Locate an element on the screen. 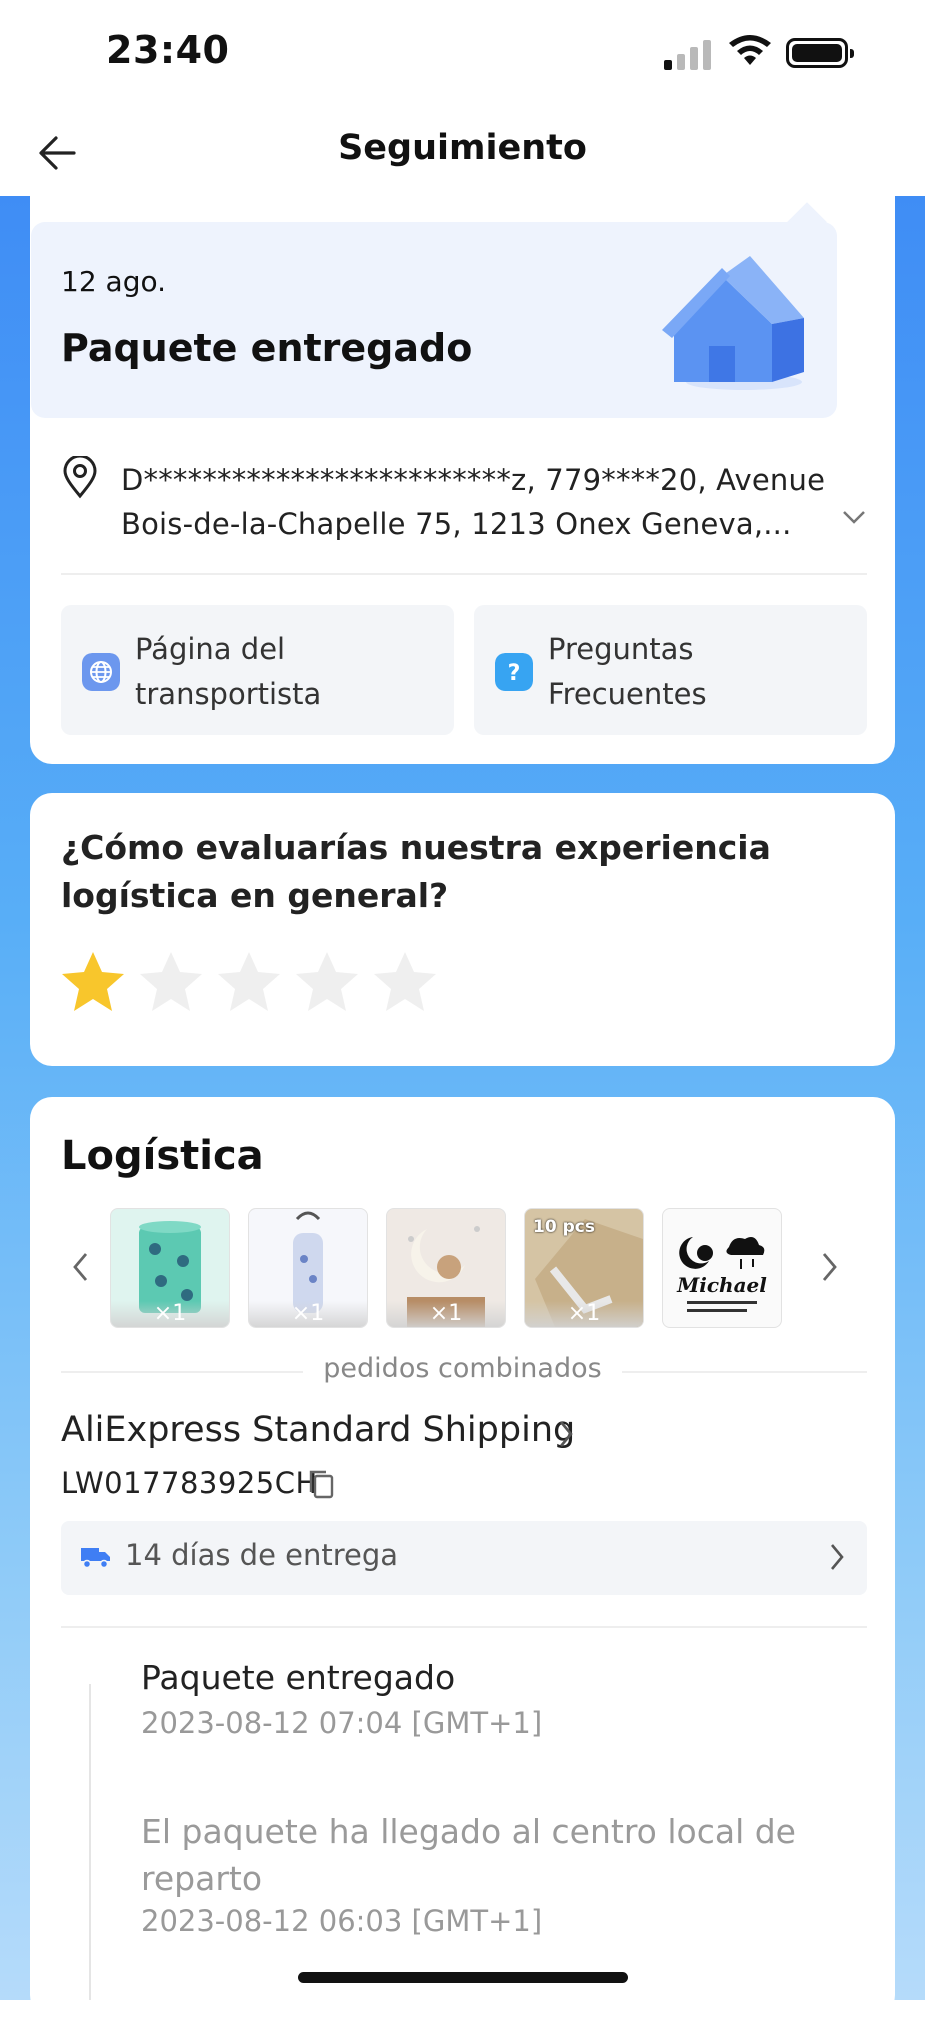 This screenshot has height=2017, width=925. timeline-line is located at coordinates (90, 1842).